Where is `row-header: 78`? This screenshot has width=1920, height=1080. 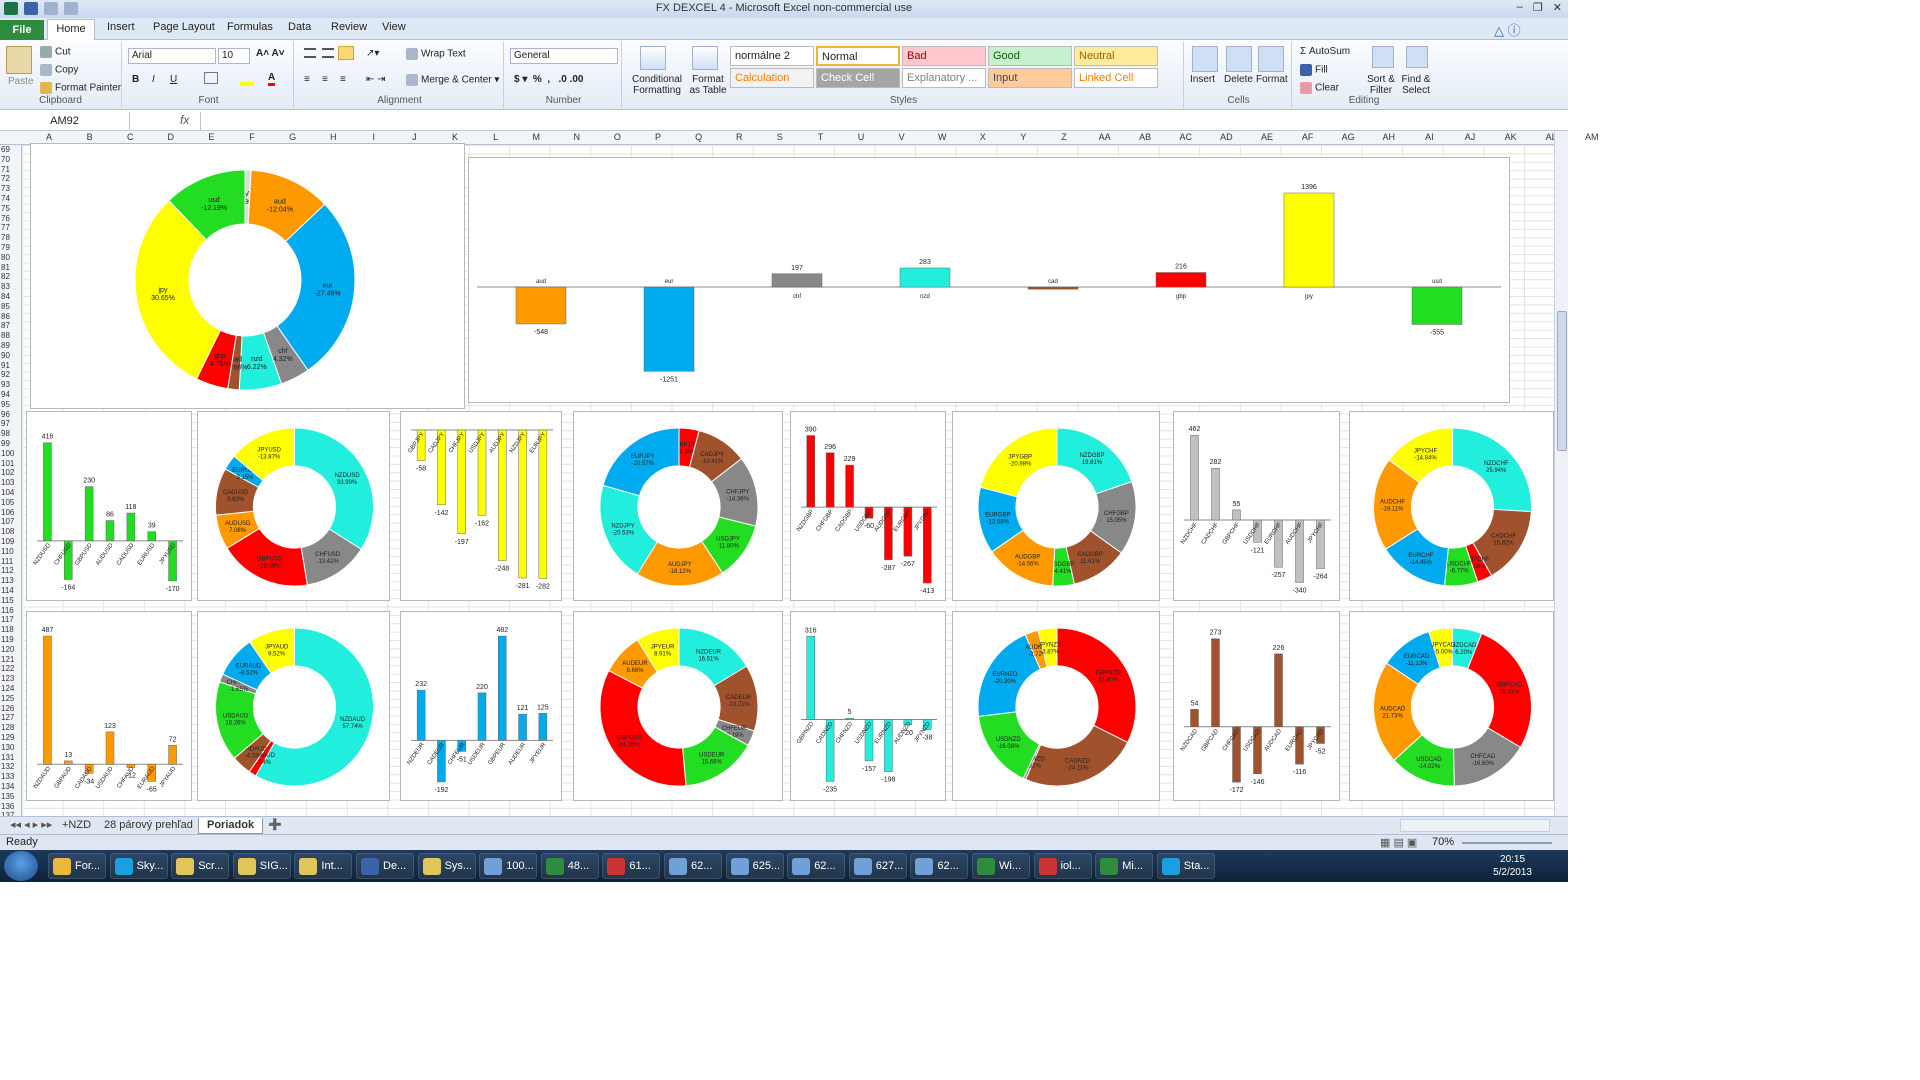 row-header: 78 is located at coordinates (5, 237).